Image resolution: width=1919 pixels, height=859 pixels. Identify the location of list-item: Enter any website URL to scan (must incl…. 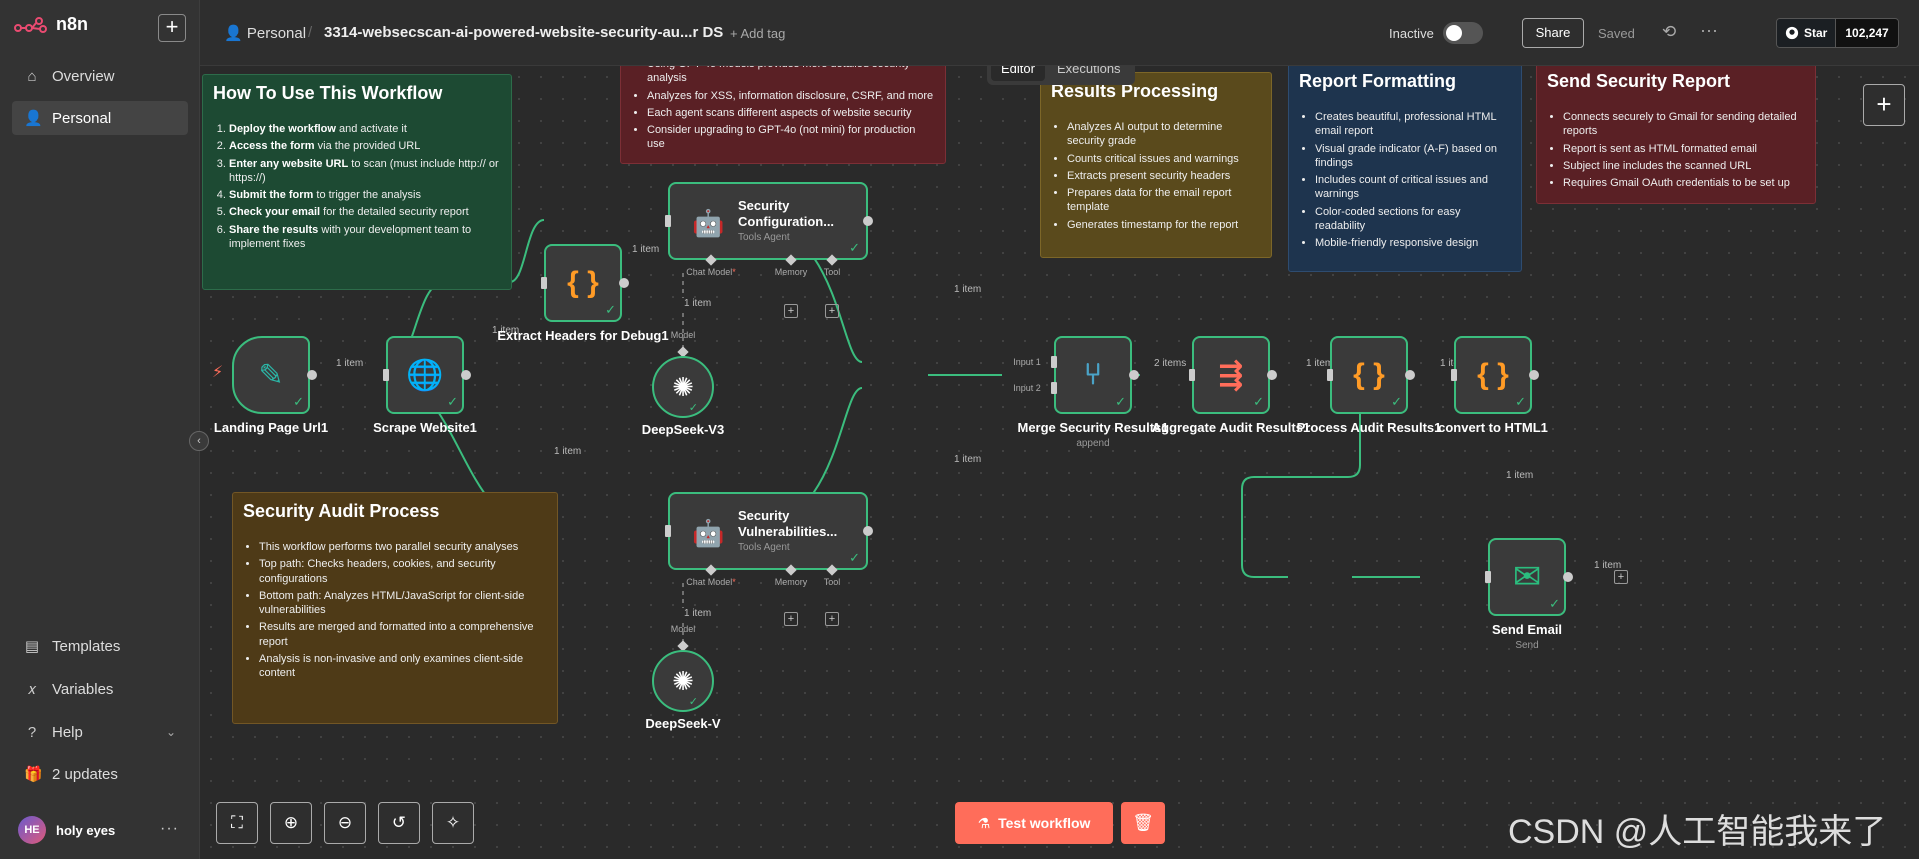
(365, 171).